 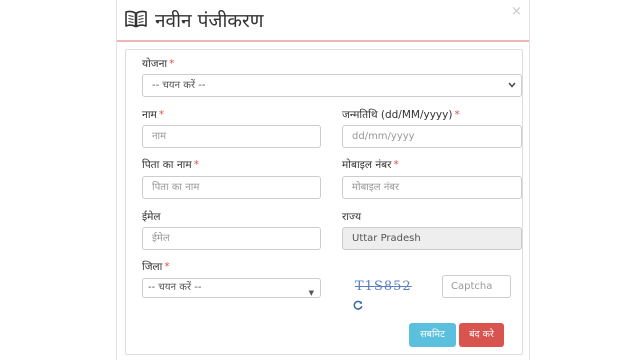 I want to click on dob-label: जन्मतिथि (dd/MM/yyyy) *, so click(x=401, y=115).